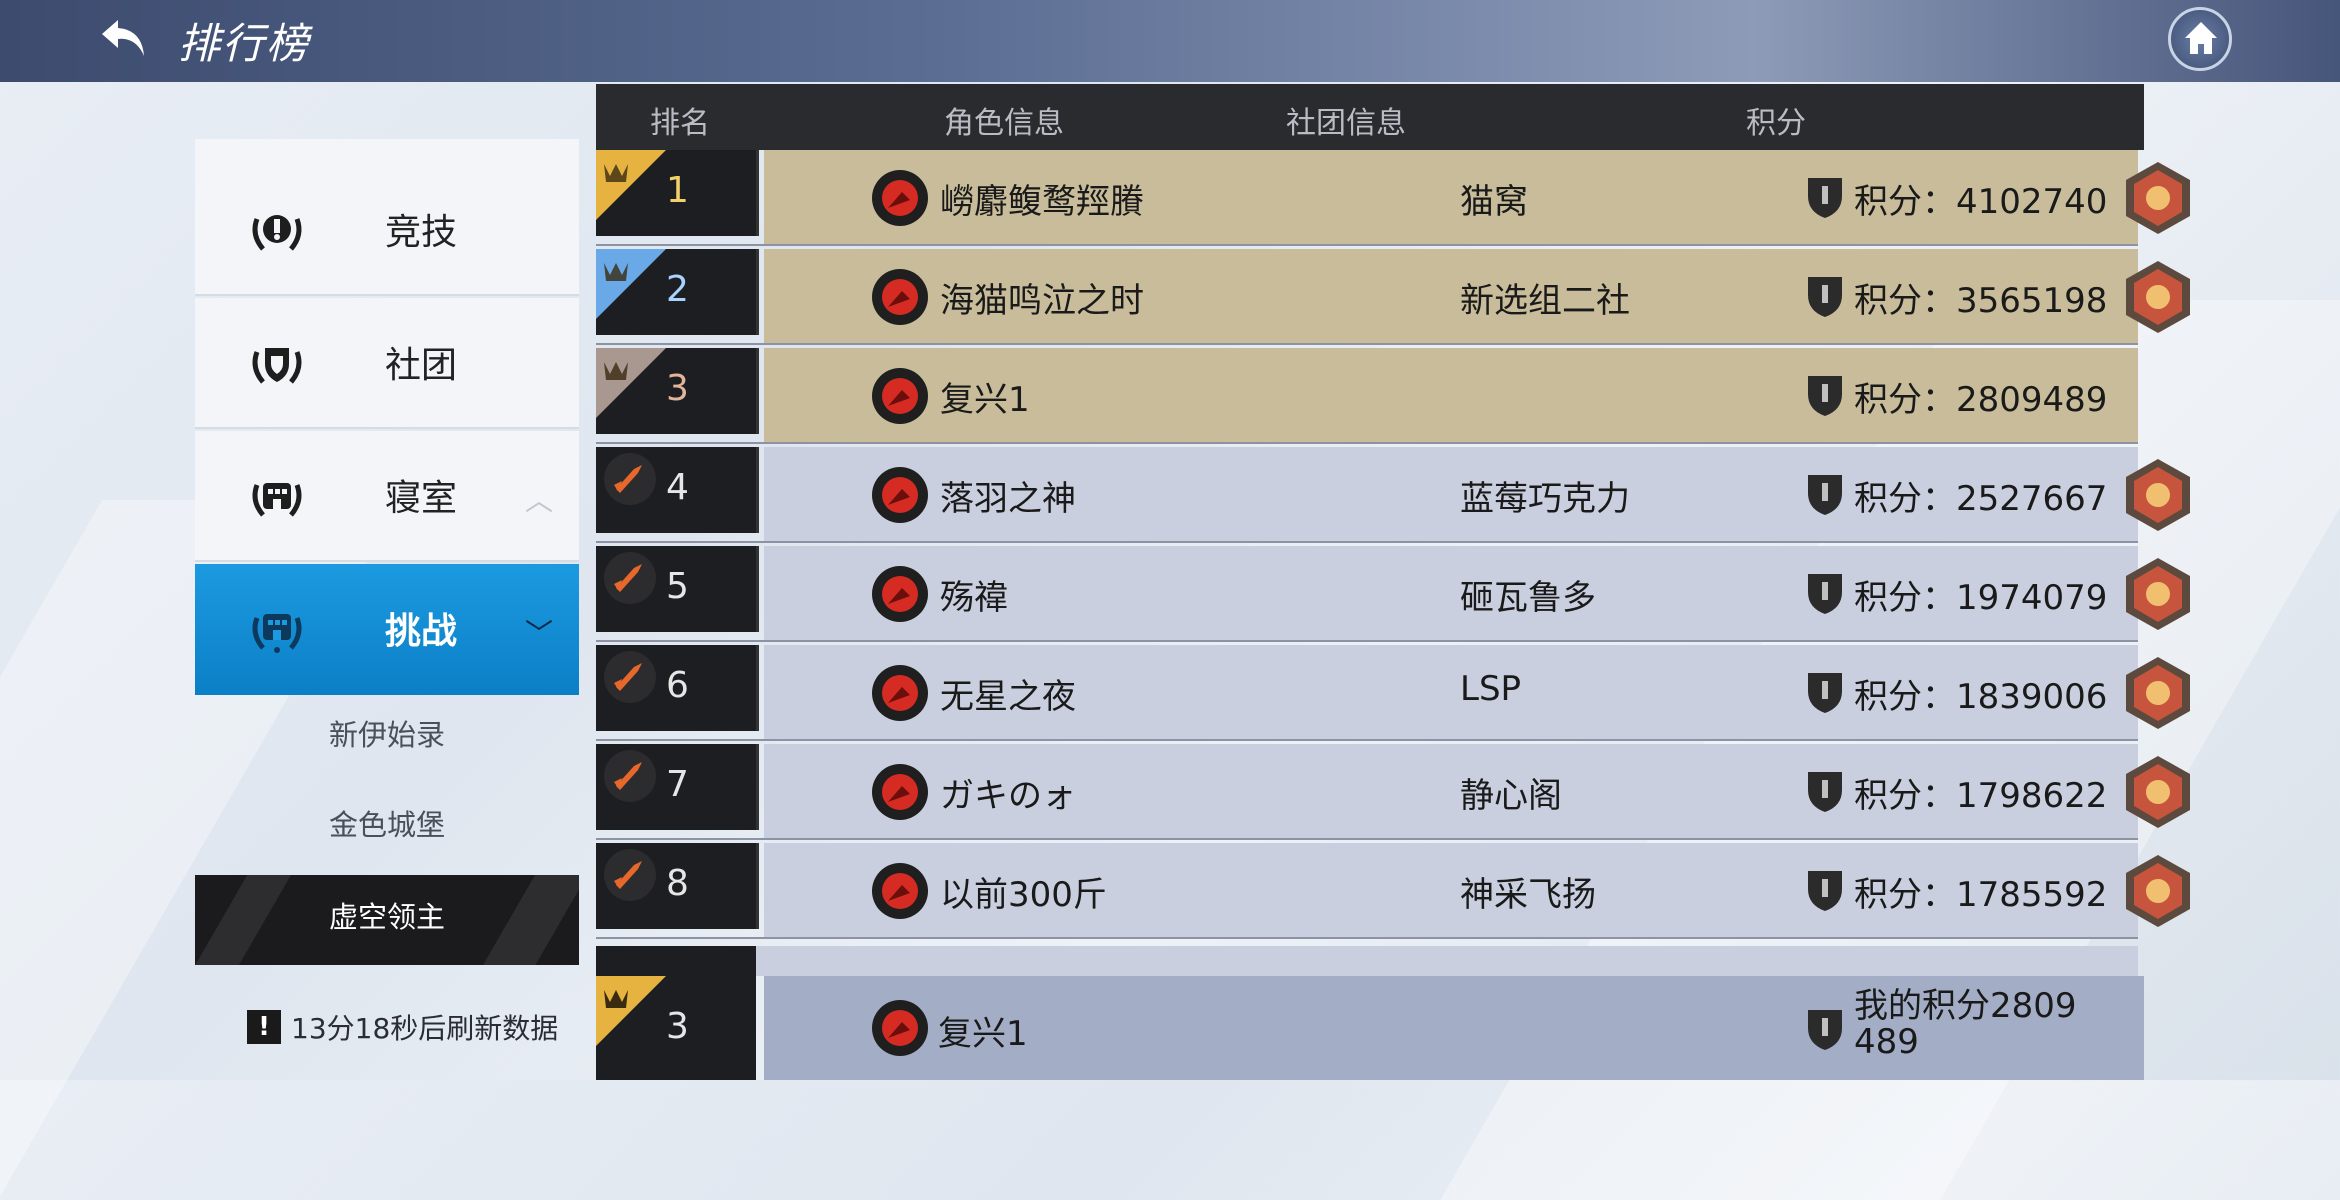 Image resolution: width=2340 pixels, height=1200 pixels. I want to click on table-row: 4 落羽之神 蓝莓巧克力 积分：2527667, so click(1393, 495).